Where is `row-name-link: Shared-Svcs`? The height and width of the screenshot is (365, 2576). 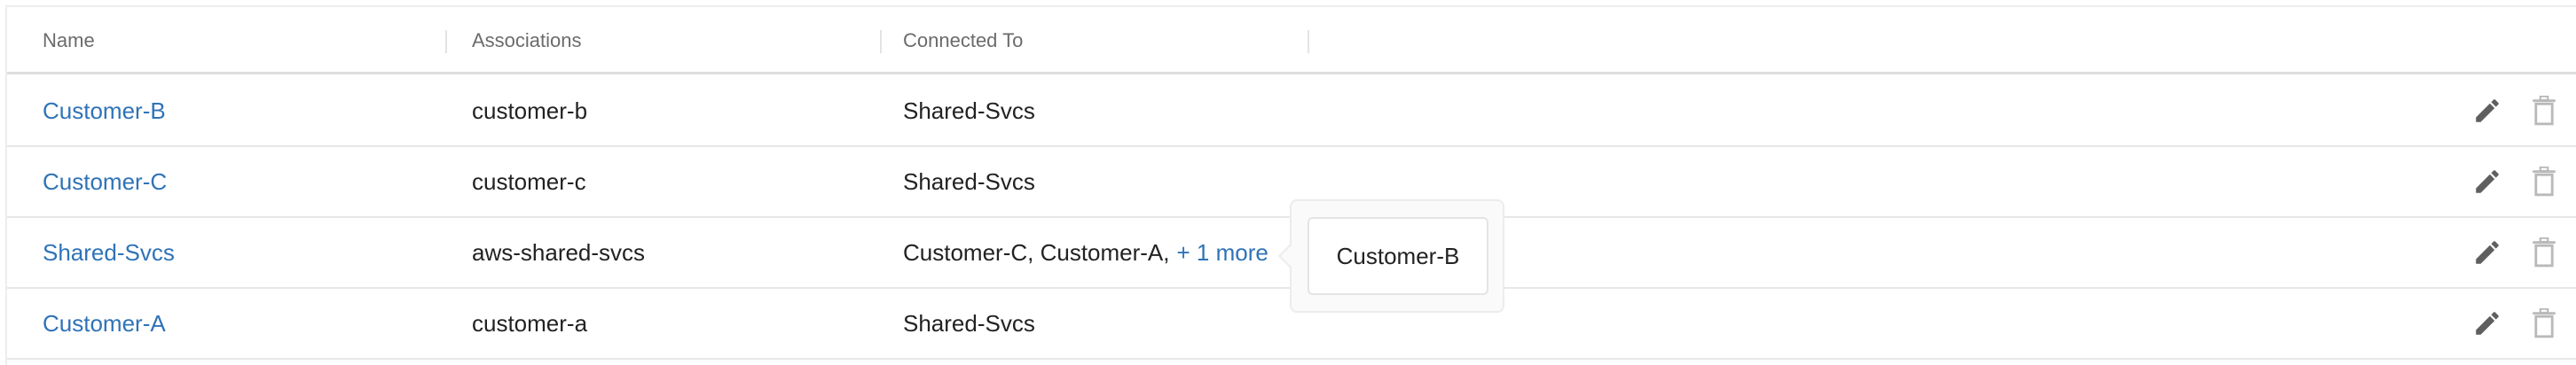
row-name-link: Shared-Svcs is located at coordinates (109, 253).